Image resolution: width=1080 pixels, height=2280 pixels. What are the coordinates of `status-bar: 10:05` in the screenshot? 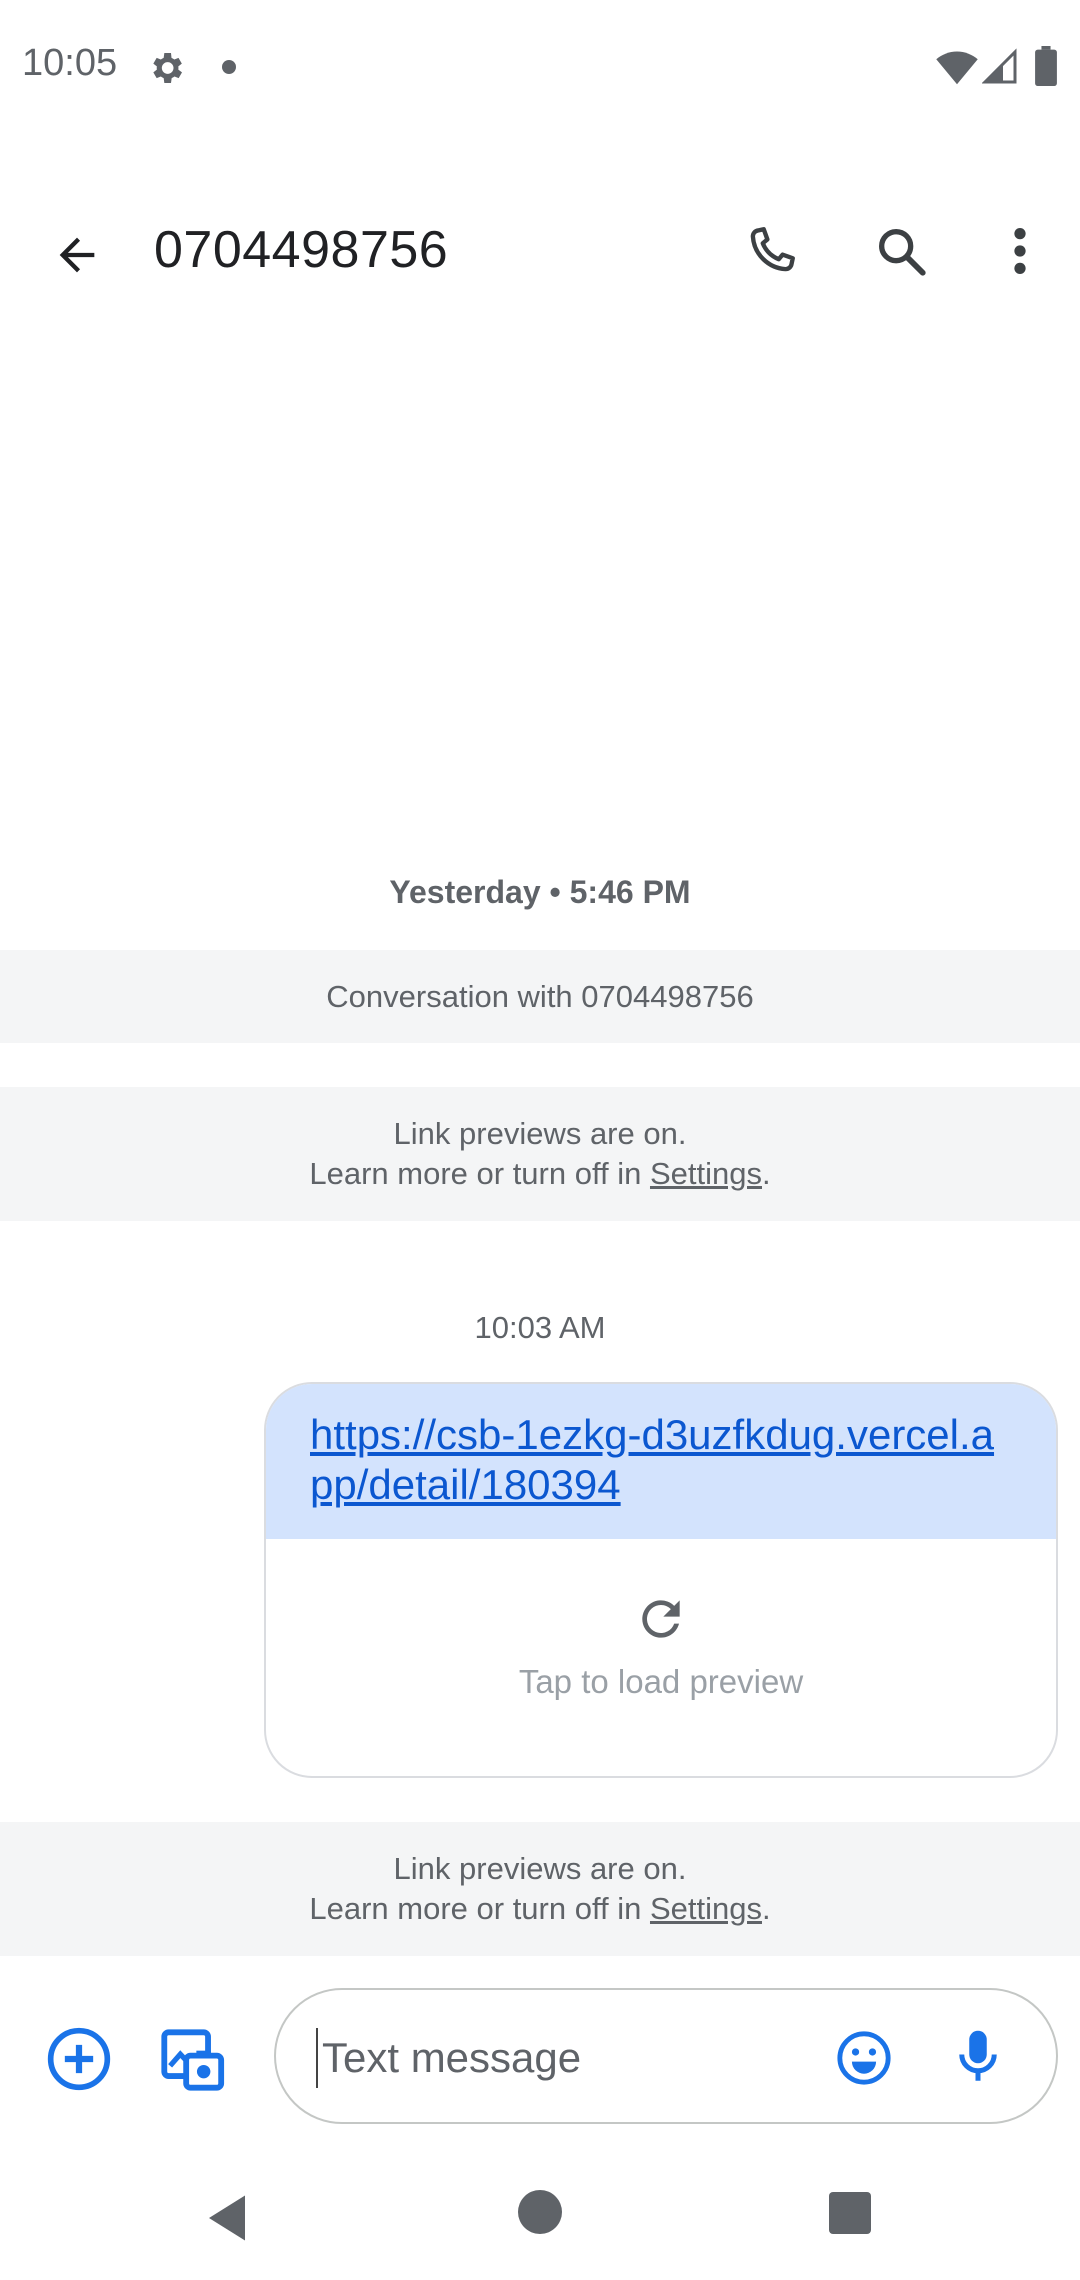 It's located at (540, 67).